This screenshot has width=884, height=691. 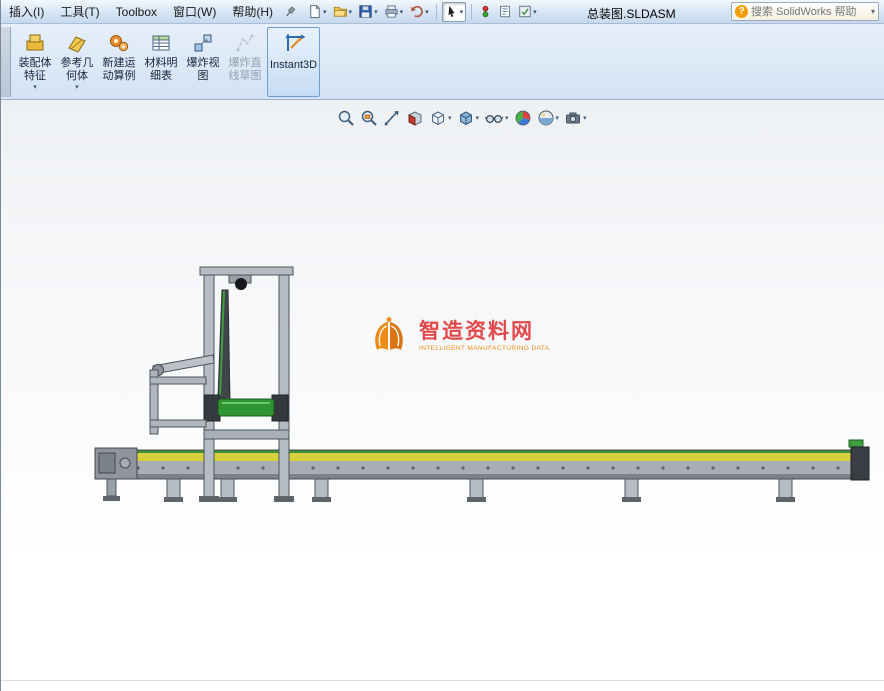 I want to click on new-document-button: ▾, so click(x=317, y=12).